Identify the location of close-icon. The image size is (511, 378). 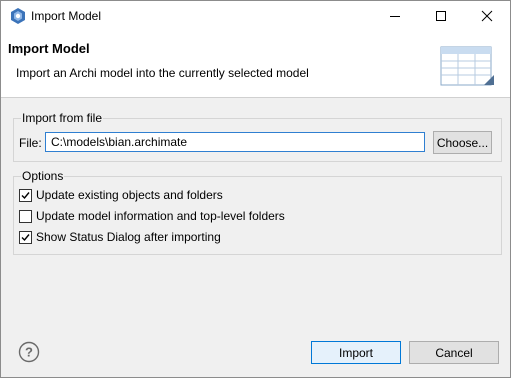
(487, 16).